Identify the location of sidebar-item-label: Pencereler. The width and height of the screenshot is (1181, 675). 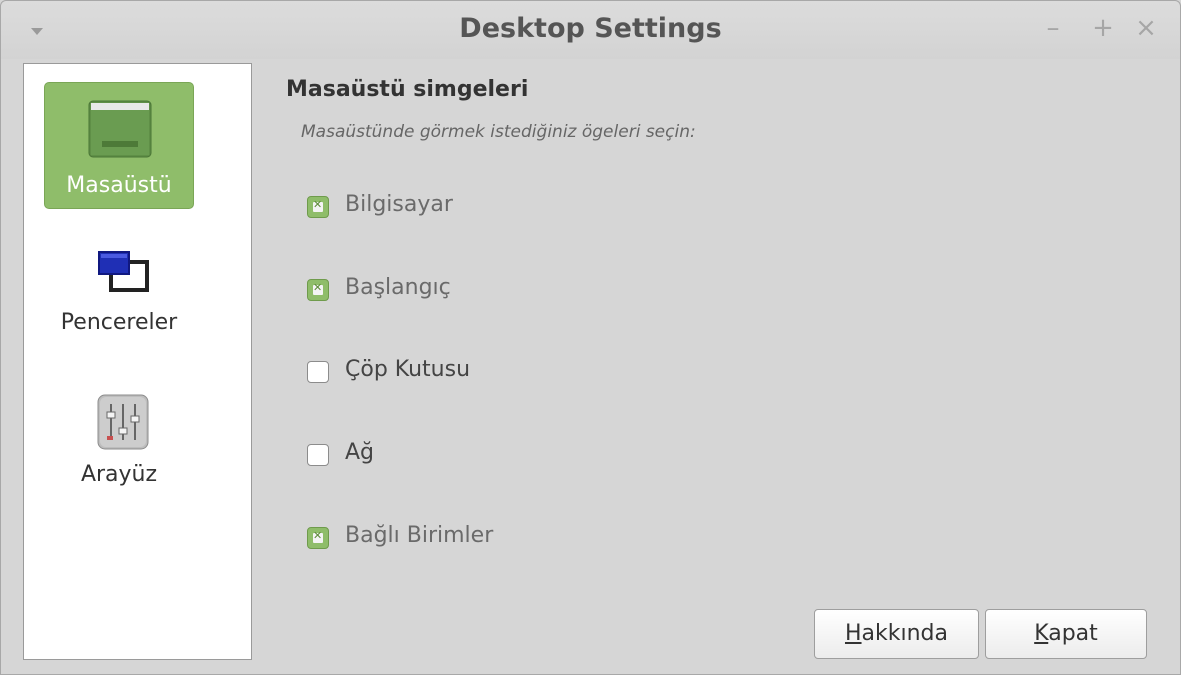
(119, 322).